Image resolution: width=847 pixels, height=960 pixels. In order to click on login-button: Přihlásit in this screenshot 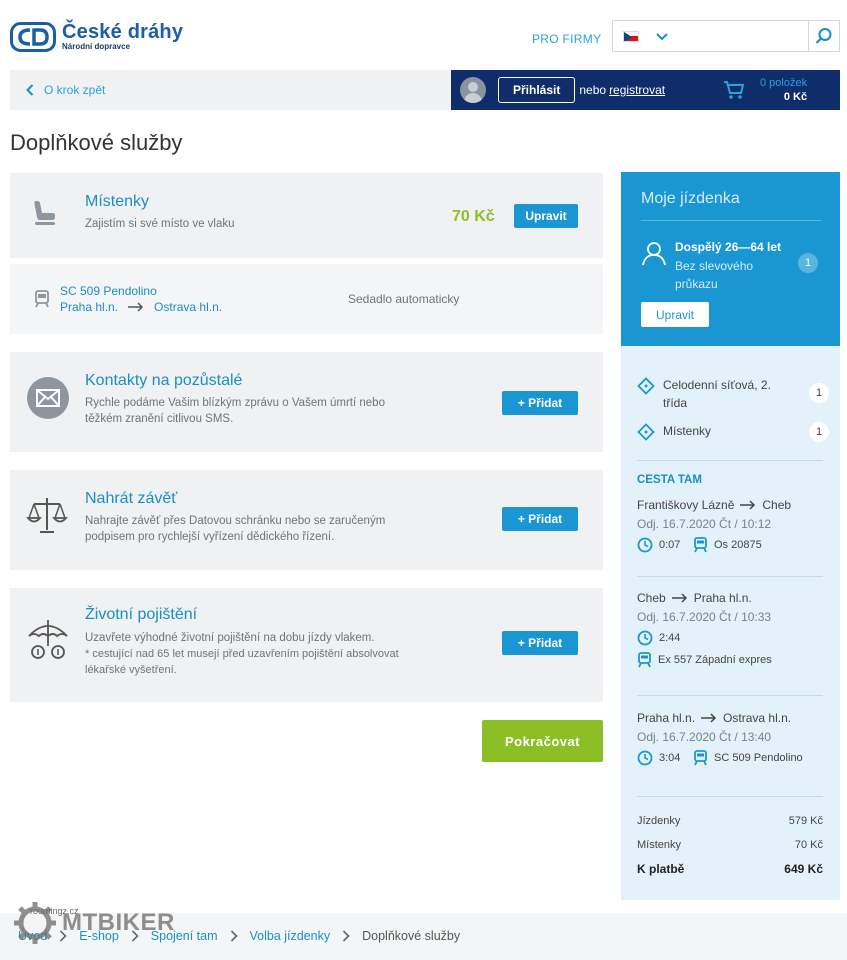, I will do `click(537, 90)`.